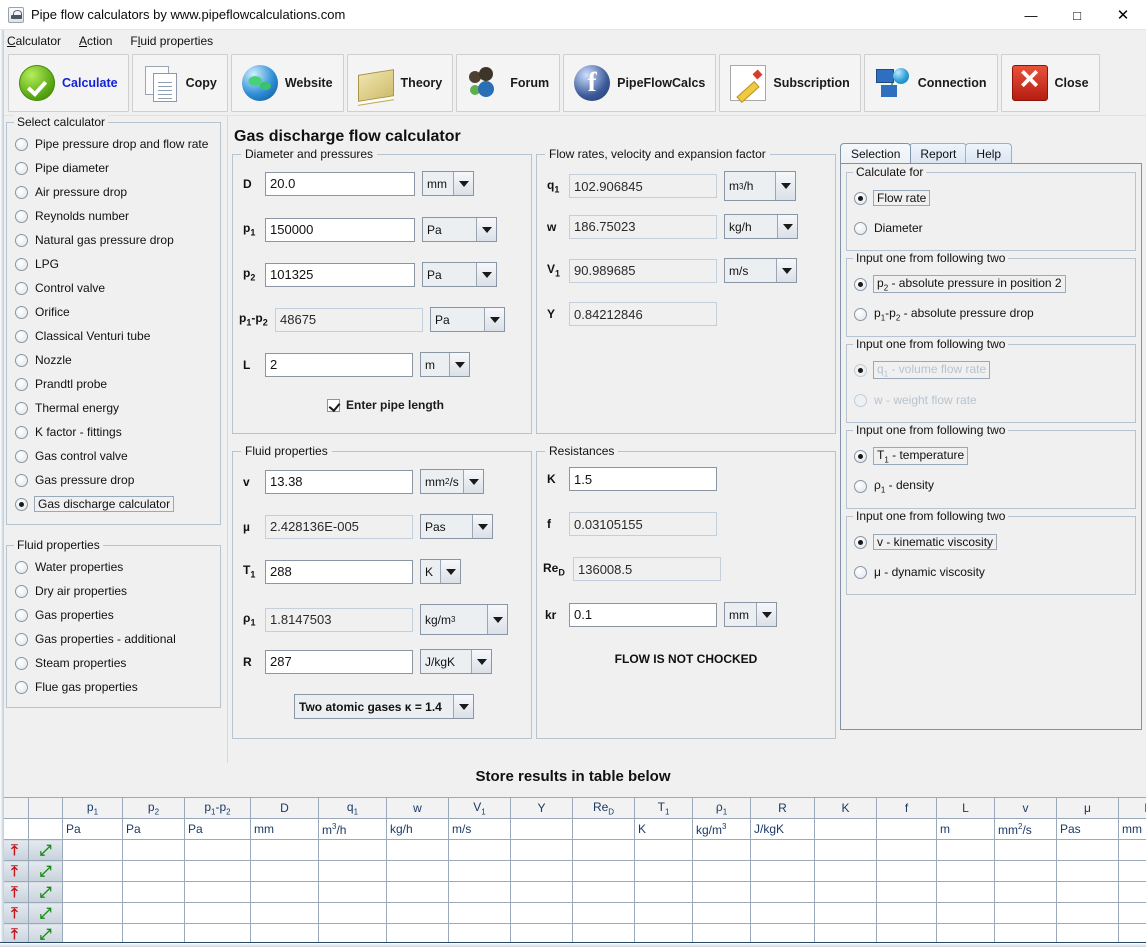  What do you see at coordinates (113, 336) in the screenshot?
I see `sidebar-calculator-item-8: Classical Venturi tube` at bounding box center [113, 336].